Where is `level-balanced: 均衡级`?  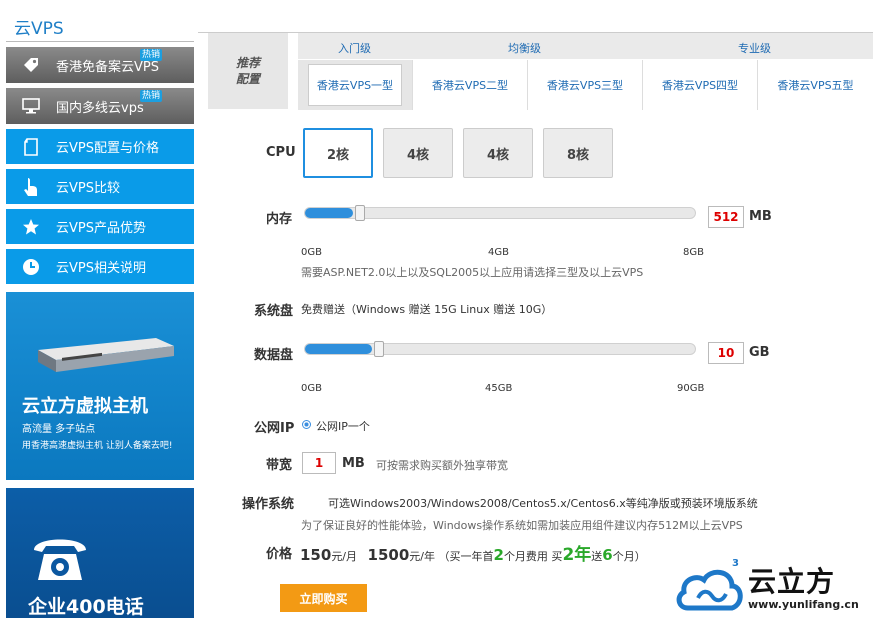
level-balanced: 均衡级 is located at coordinates (524, 48).